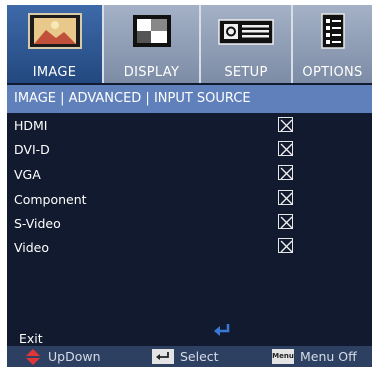 The width and height of the screenshot is (377, 370). I want to click on tab-options: OPTIONS, so click(332, 44).